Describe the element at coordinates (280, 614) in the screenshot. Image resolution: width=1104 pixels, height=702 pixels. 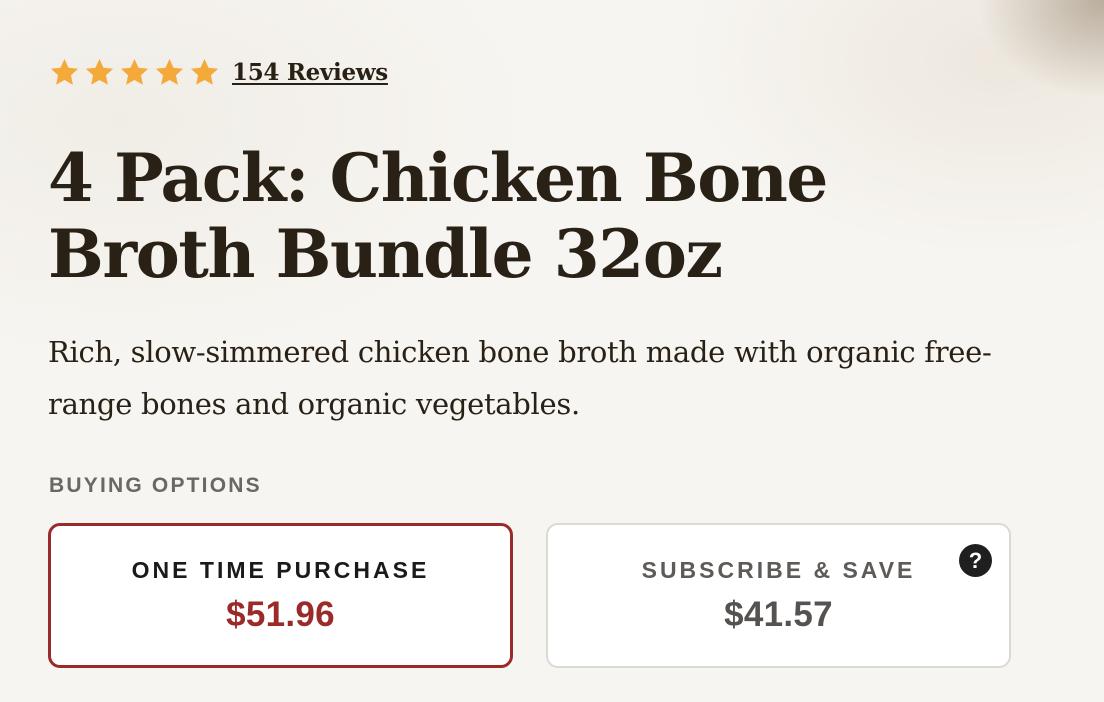
I see `option-price: $51.96` at that location.